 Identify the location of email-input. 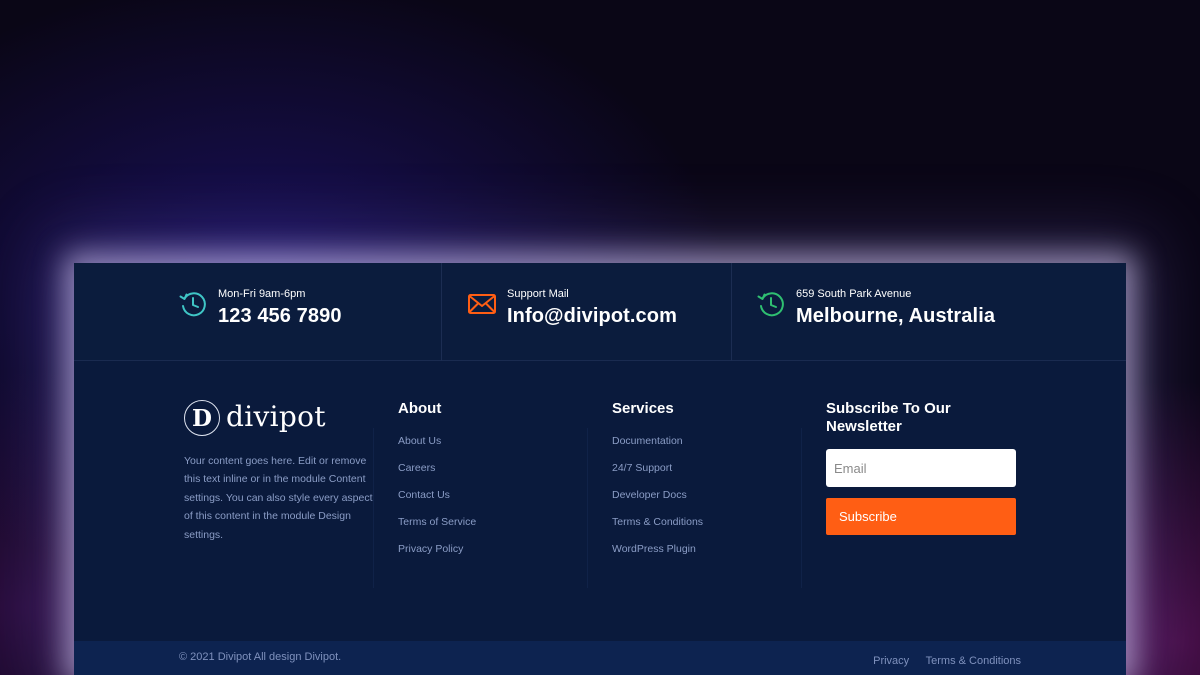
(921, 468).